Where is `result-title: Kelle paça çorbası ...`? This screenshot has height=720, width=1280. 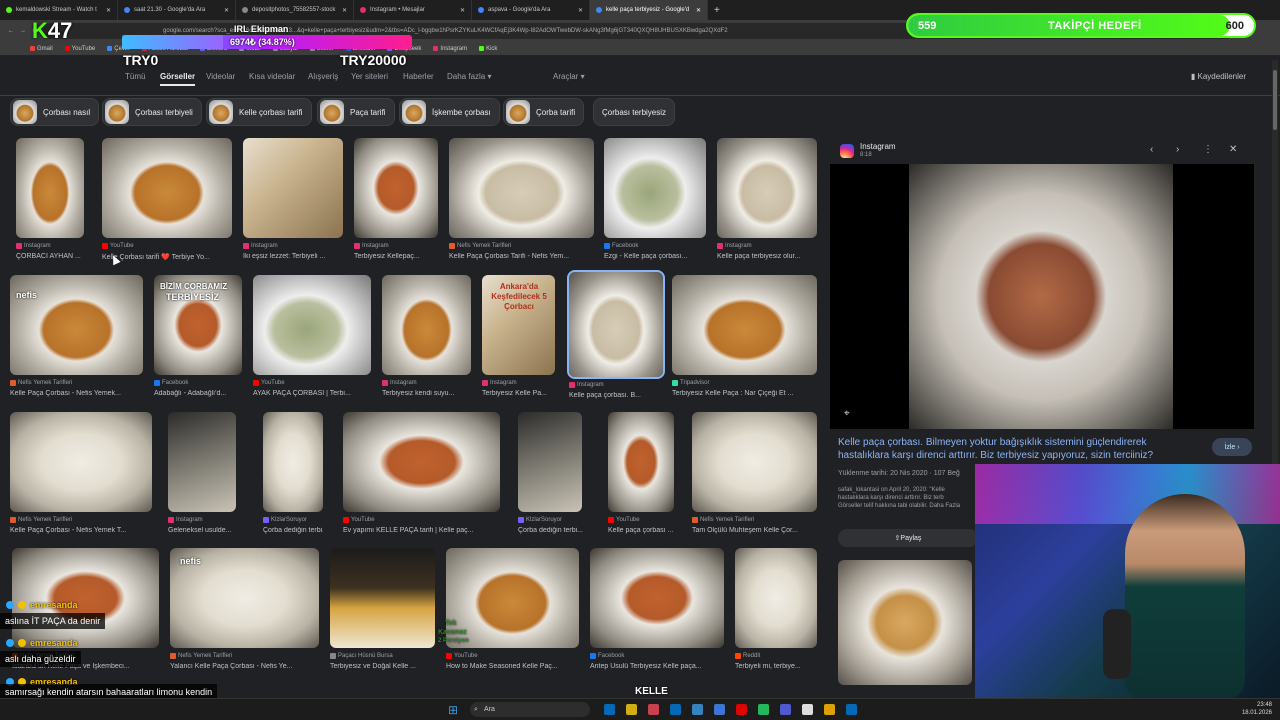
result-title: Kelle paça çorbası ... is located at coordinates (641, 530).